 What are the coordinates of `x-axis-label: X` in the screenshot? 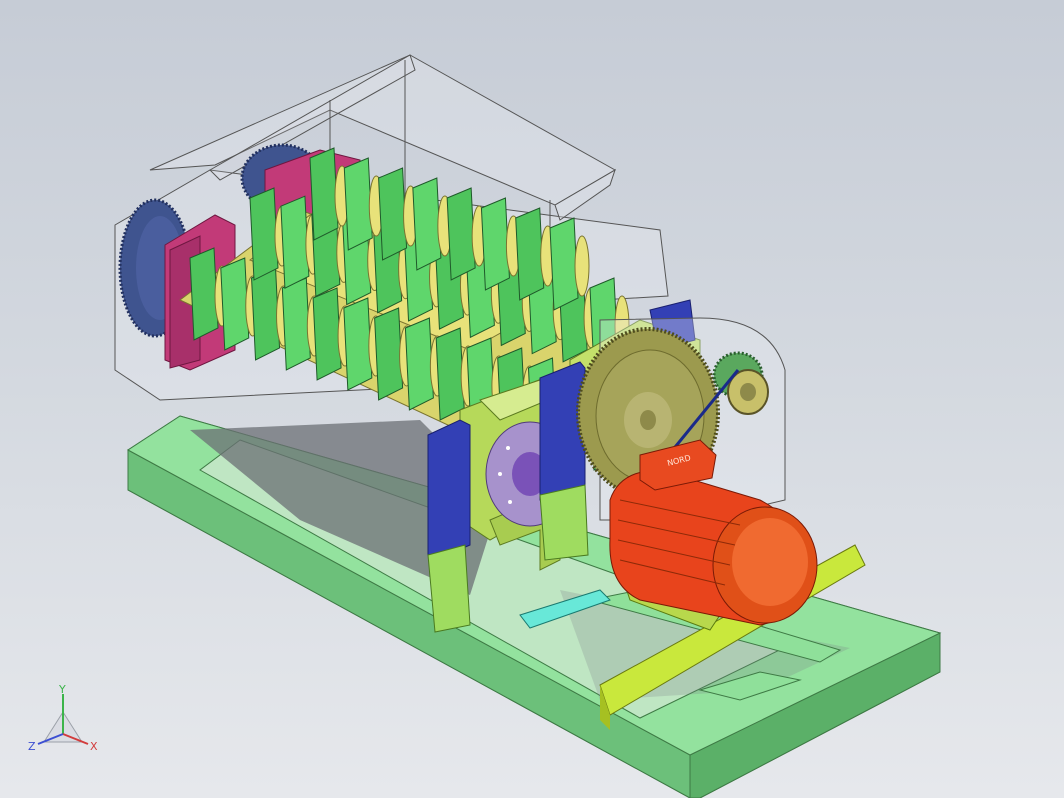 It's located at (94, 746).